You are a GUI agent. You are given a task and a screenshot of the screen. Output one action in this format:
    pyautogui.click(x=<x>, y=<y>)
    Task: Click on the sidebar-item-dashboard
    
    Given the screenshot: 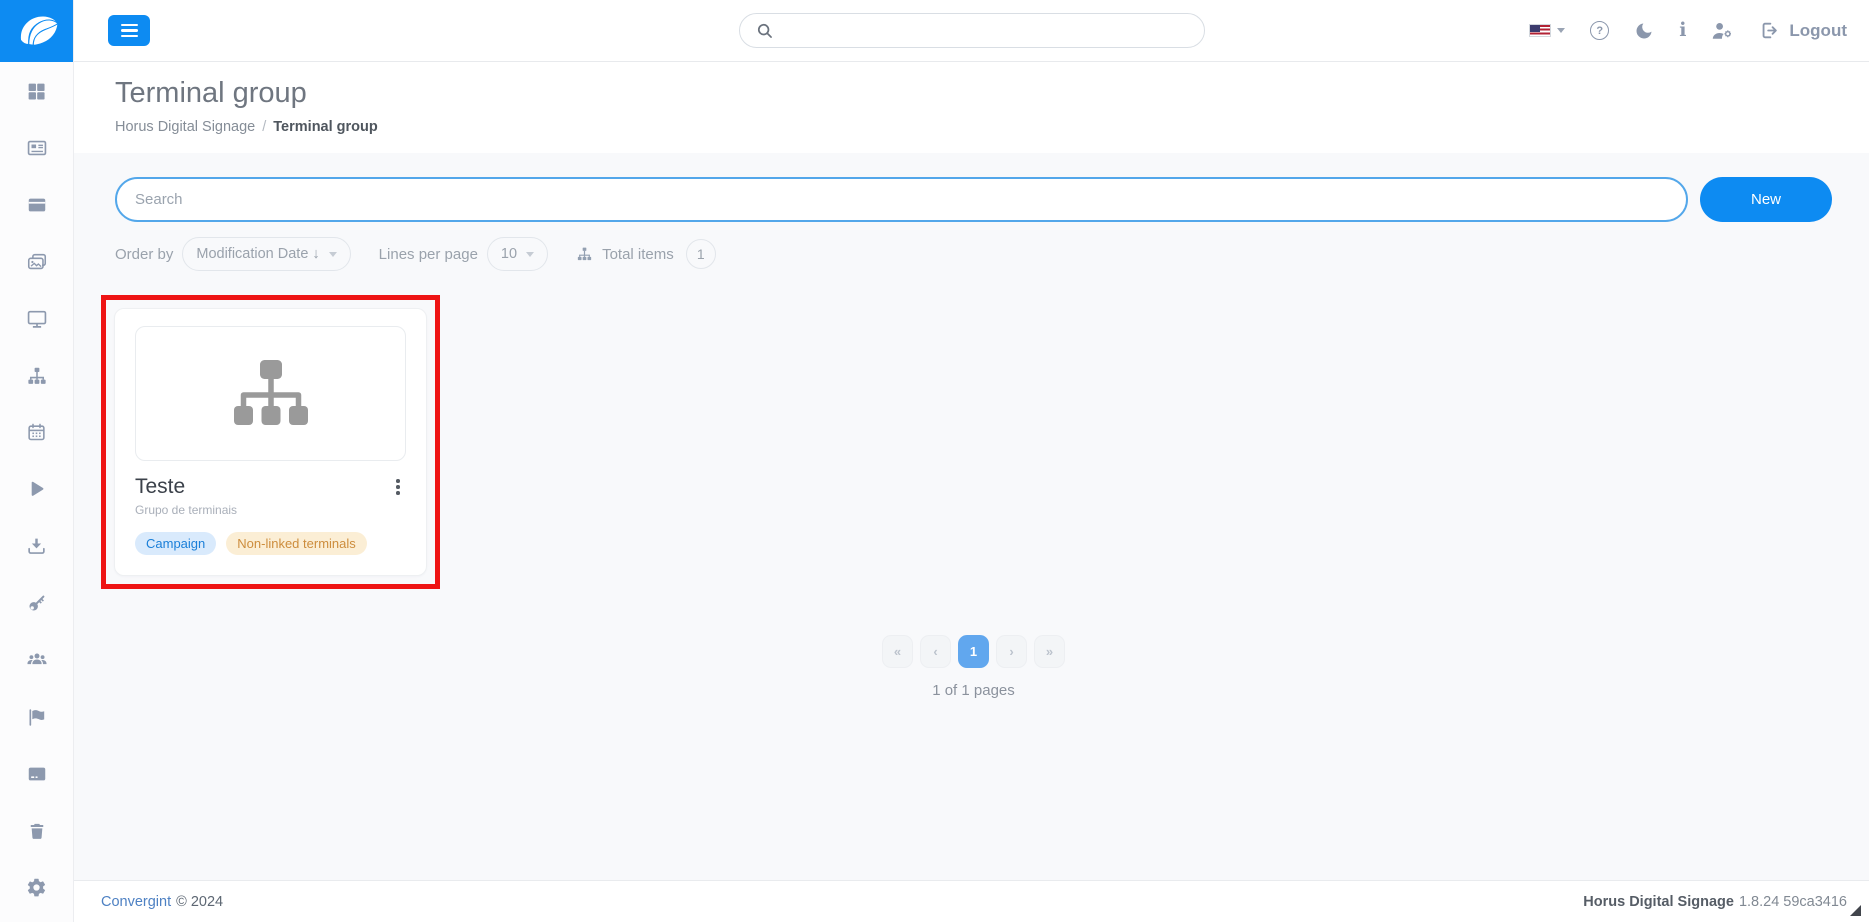 What is the action you would take?
    pyautogui.click(x=37, y=91)
    